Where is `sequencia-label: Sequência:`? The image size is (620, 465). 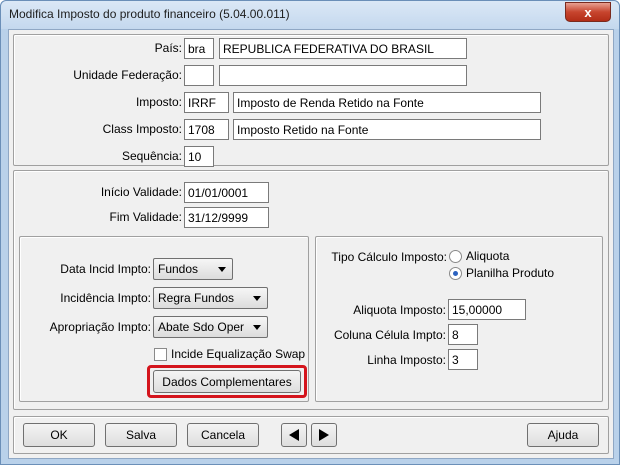
sequencia-label: Sequência: is located at coordinates (151, 156).